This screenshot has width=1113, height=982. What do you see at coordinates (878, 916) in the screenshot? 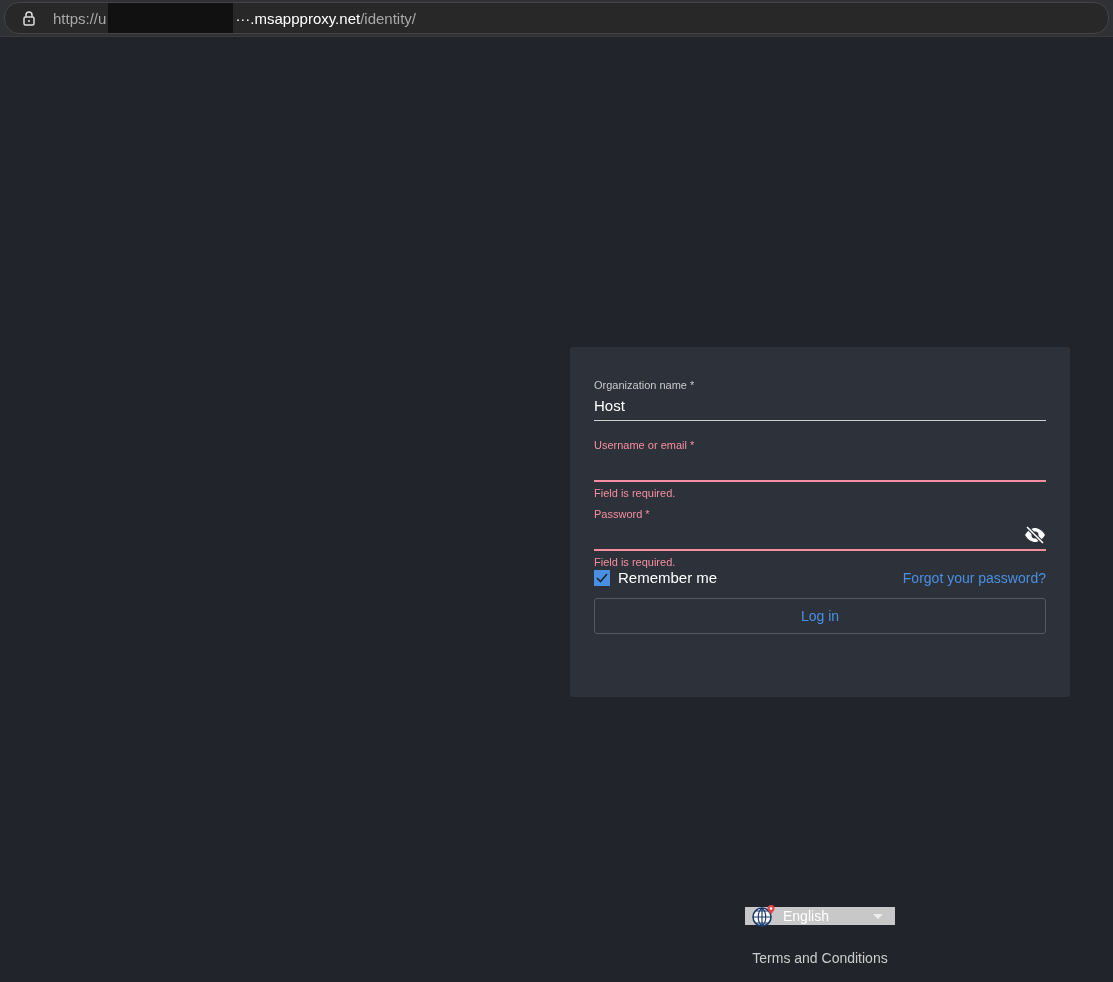
I see `caret-icon` at bounding box center [878, 916].